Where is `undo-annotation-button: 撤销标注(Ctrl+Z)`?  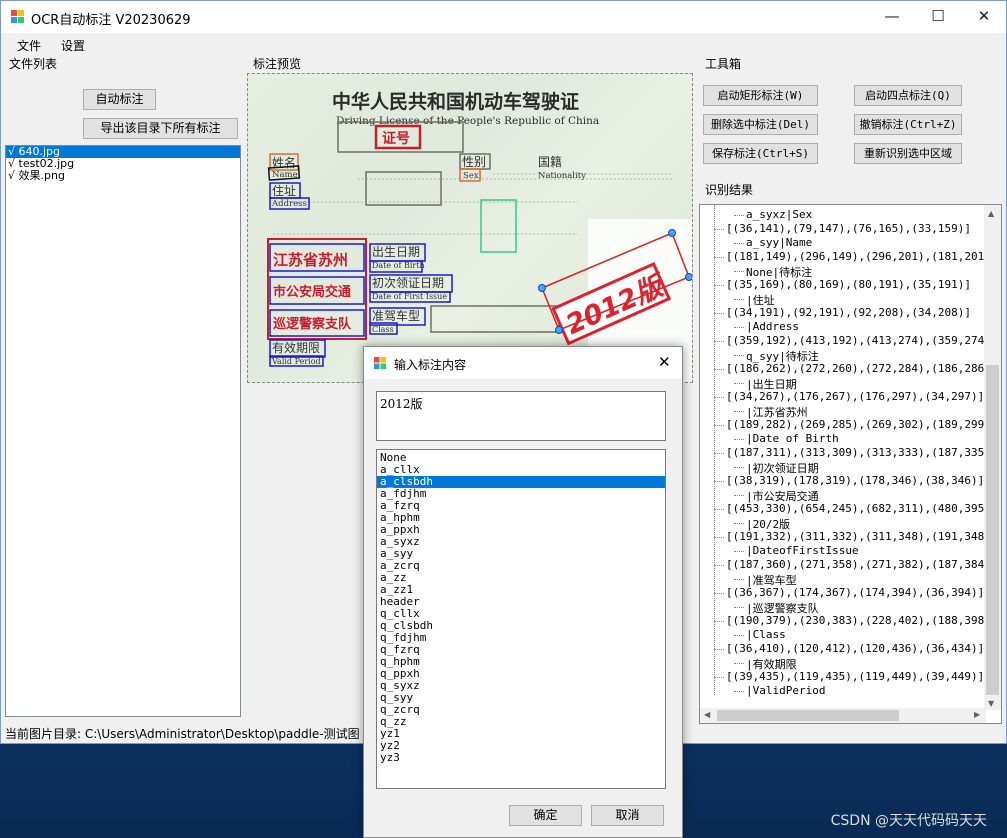 undo-annotation-button: 撤销标注(Ctrl+Z) is located at coordinates (908, 124).